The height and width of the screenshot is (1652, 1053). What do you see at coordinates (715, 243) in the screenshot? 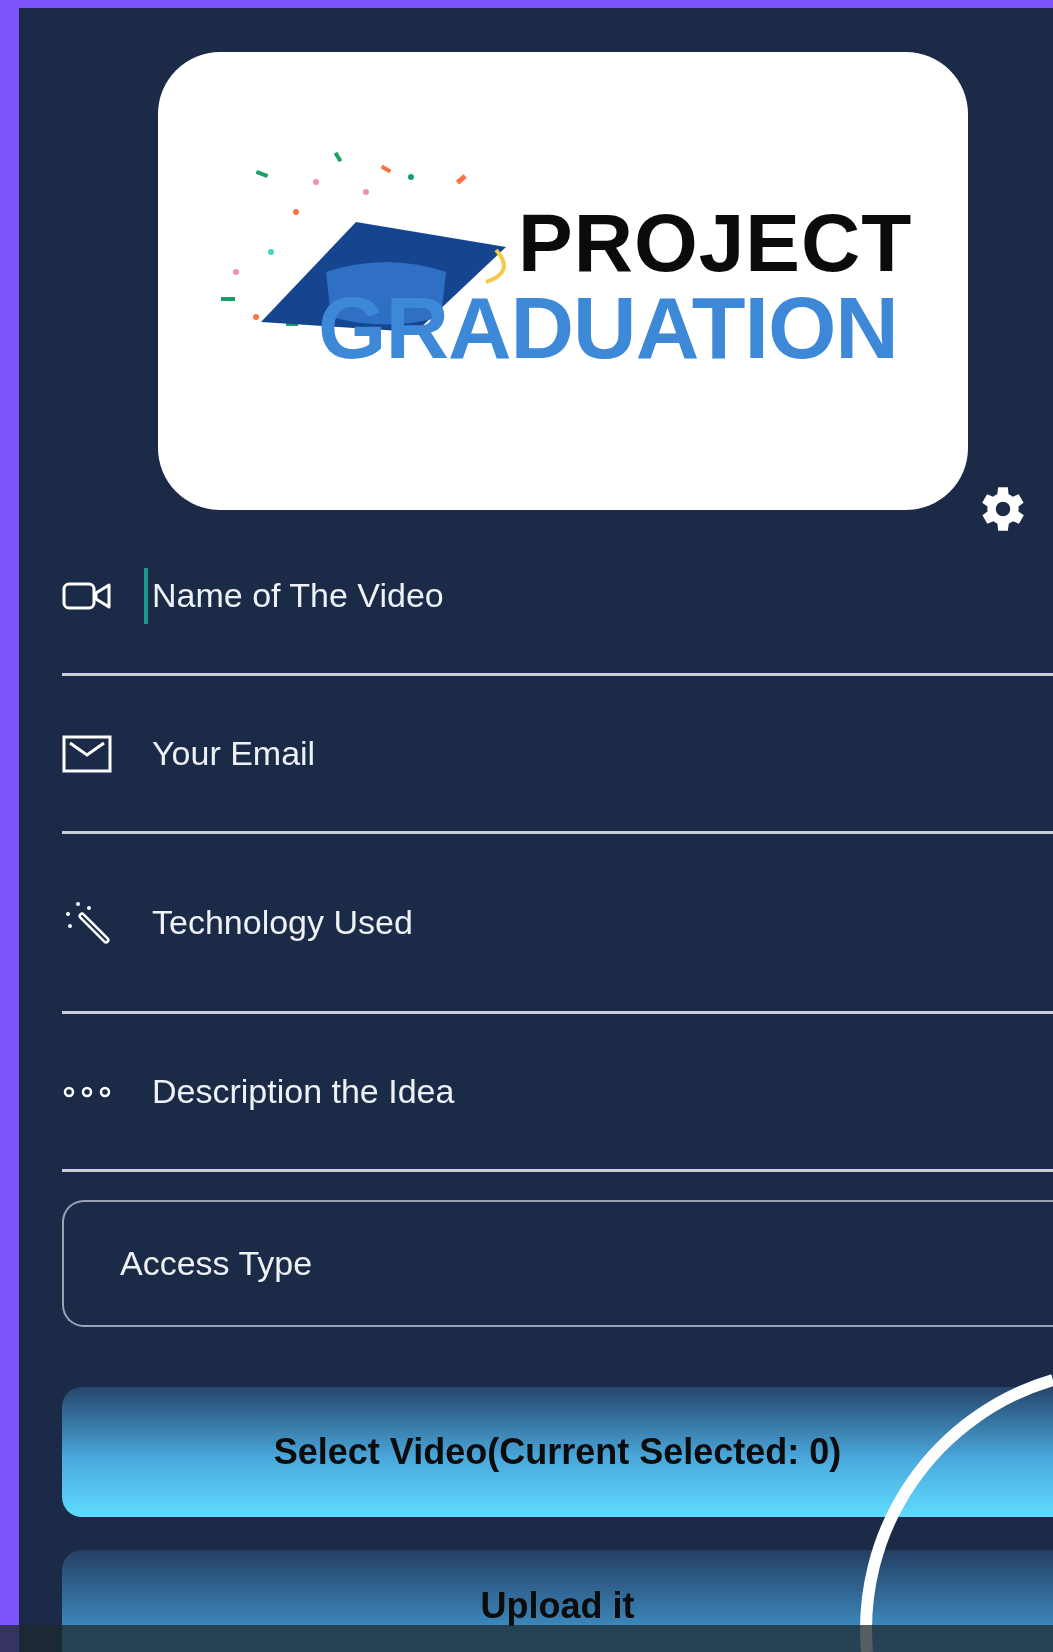
I see `logo-text: PROJECT` at bounding box center [715, 243].